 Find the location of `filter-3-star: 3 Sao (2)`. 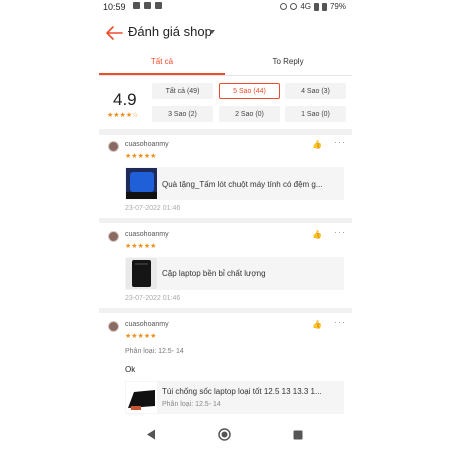

filter-3-star: 3 Sao (2) is located at coordinates (182, 114).